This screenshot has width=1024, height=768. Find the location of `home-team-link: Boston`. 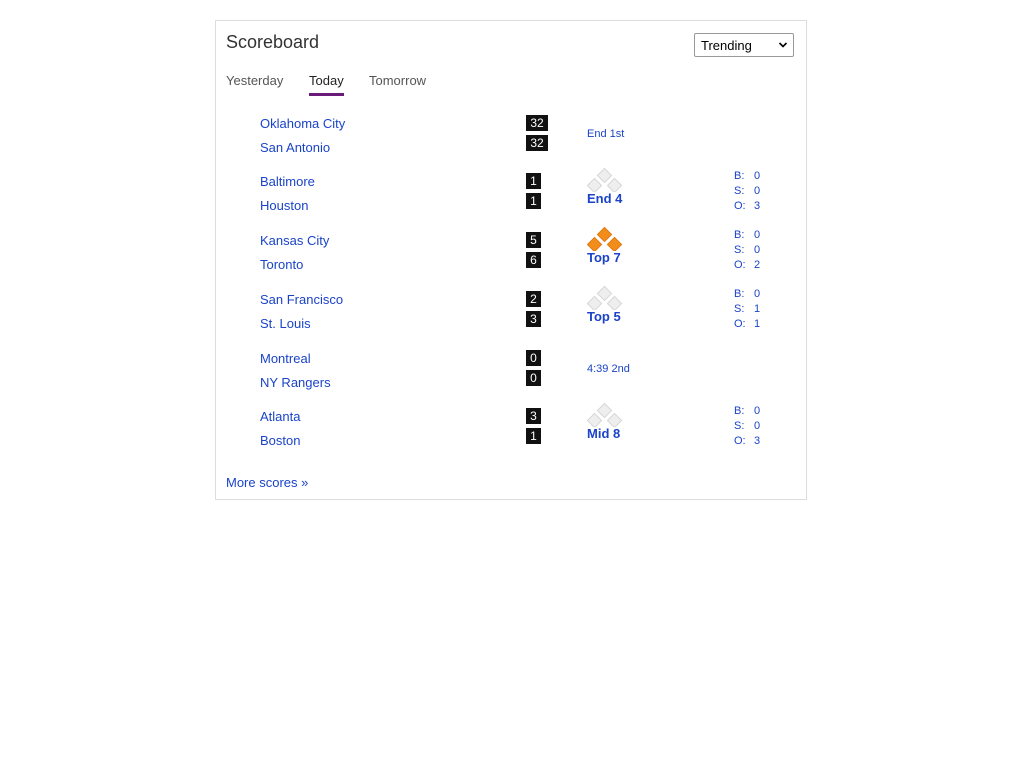

home-team-link: Boston is located at coordinates (280, 440).